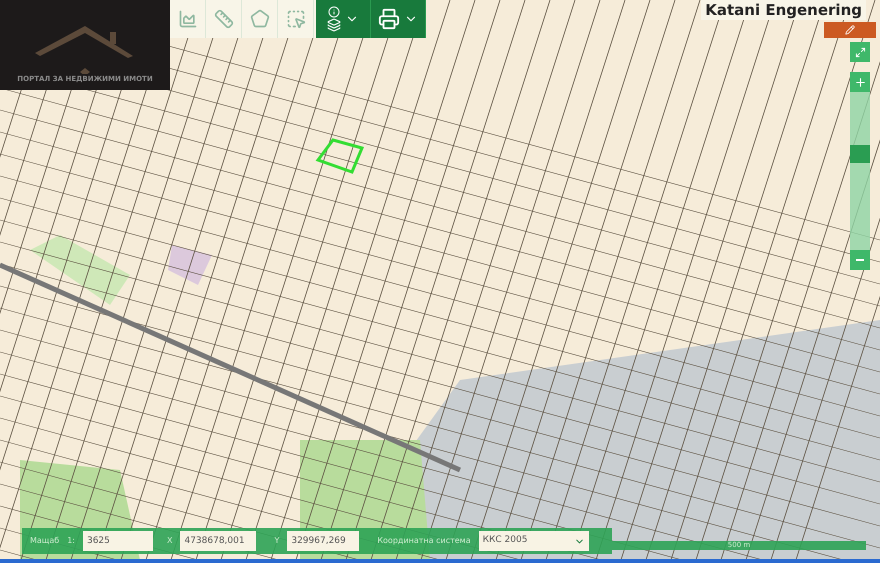 Image resolution: width=880 pixels, height=563 pixels. Describe the element at coordinates (188, 19) in the screenshot. I see `area-tool-icon` at that location.